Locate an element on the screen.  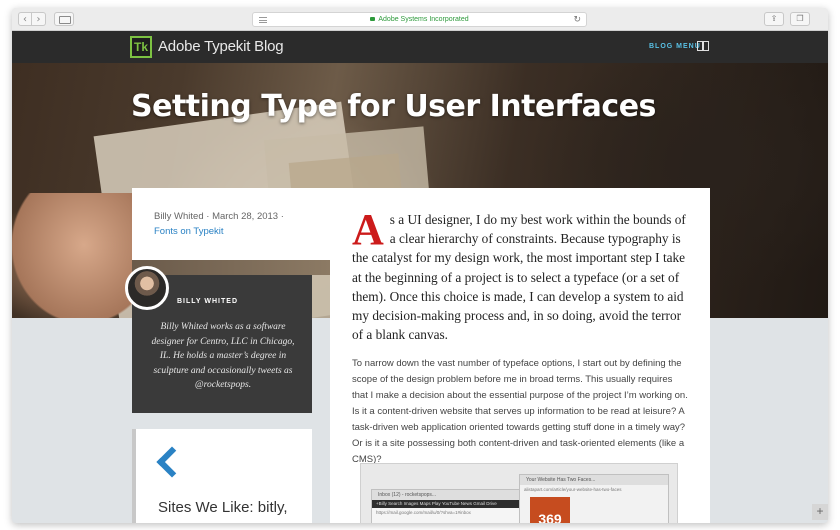
reload-icon: ↻ is located at coordinates (577, 20).